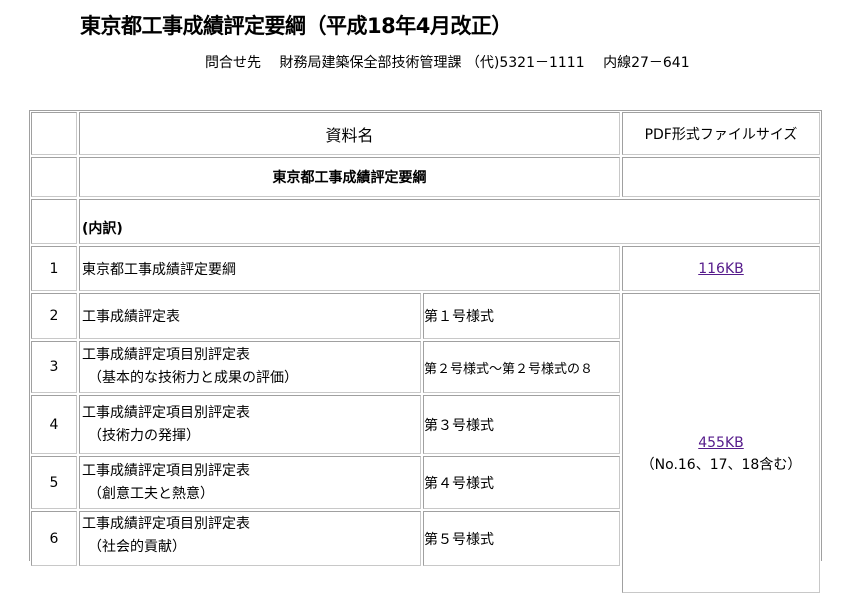 The width and height of the screenshot is (844, 593). I want to click on row-subtitle: （技術力の発揮）, so click(144, 435).